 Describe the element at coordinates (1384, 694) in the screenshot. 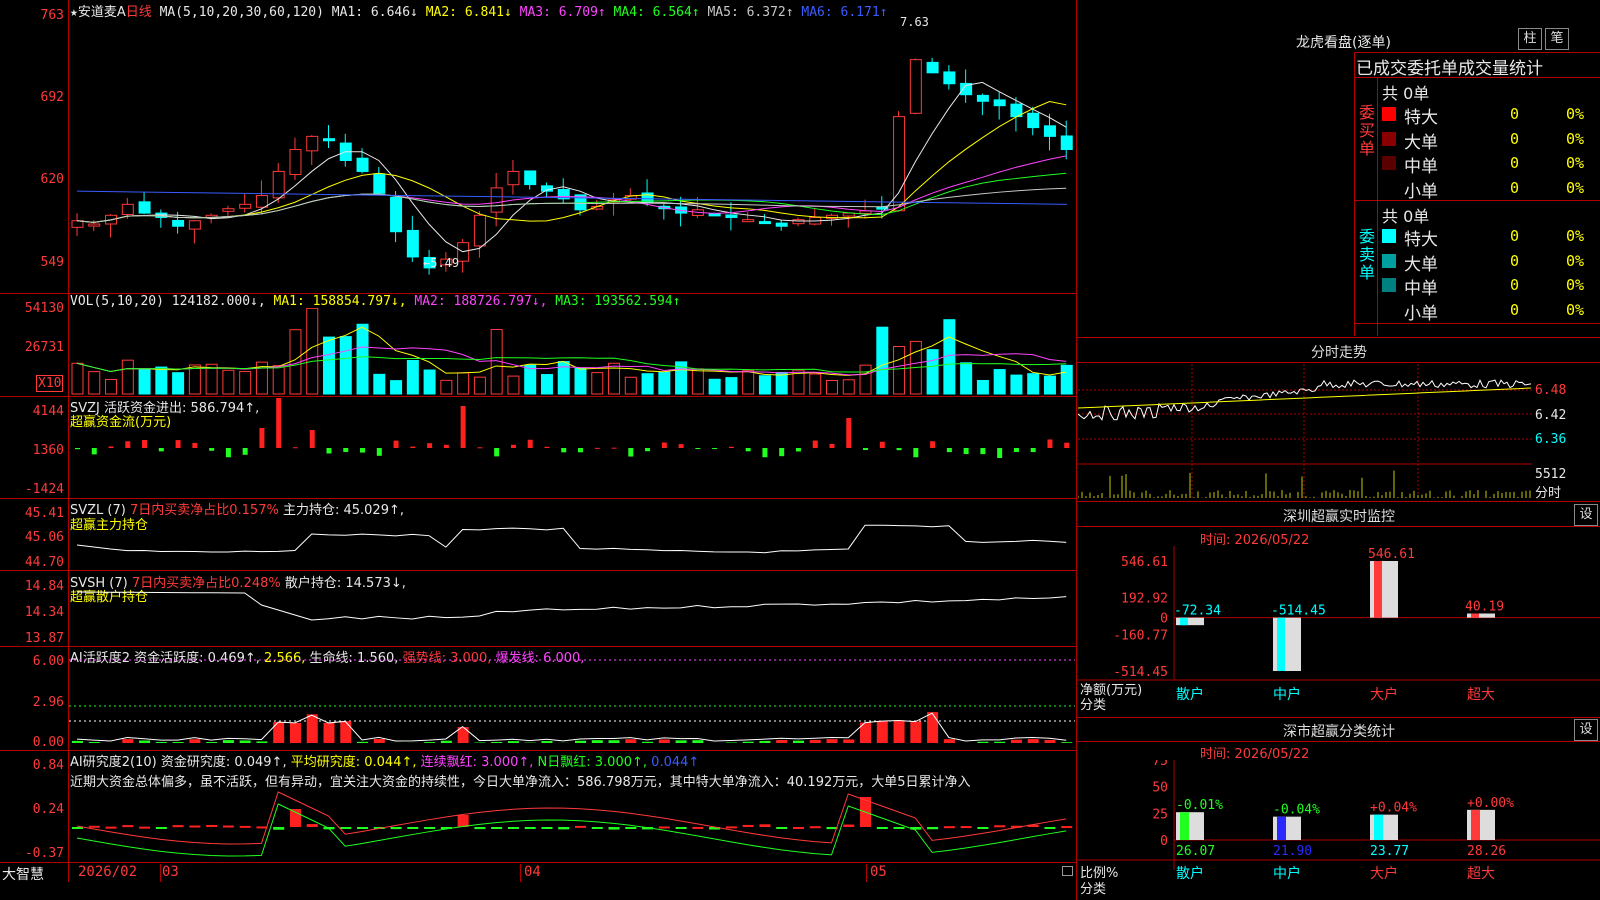

I see `category-label: 大户` at that location.